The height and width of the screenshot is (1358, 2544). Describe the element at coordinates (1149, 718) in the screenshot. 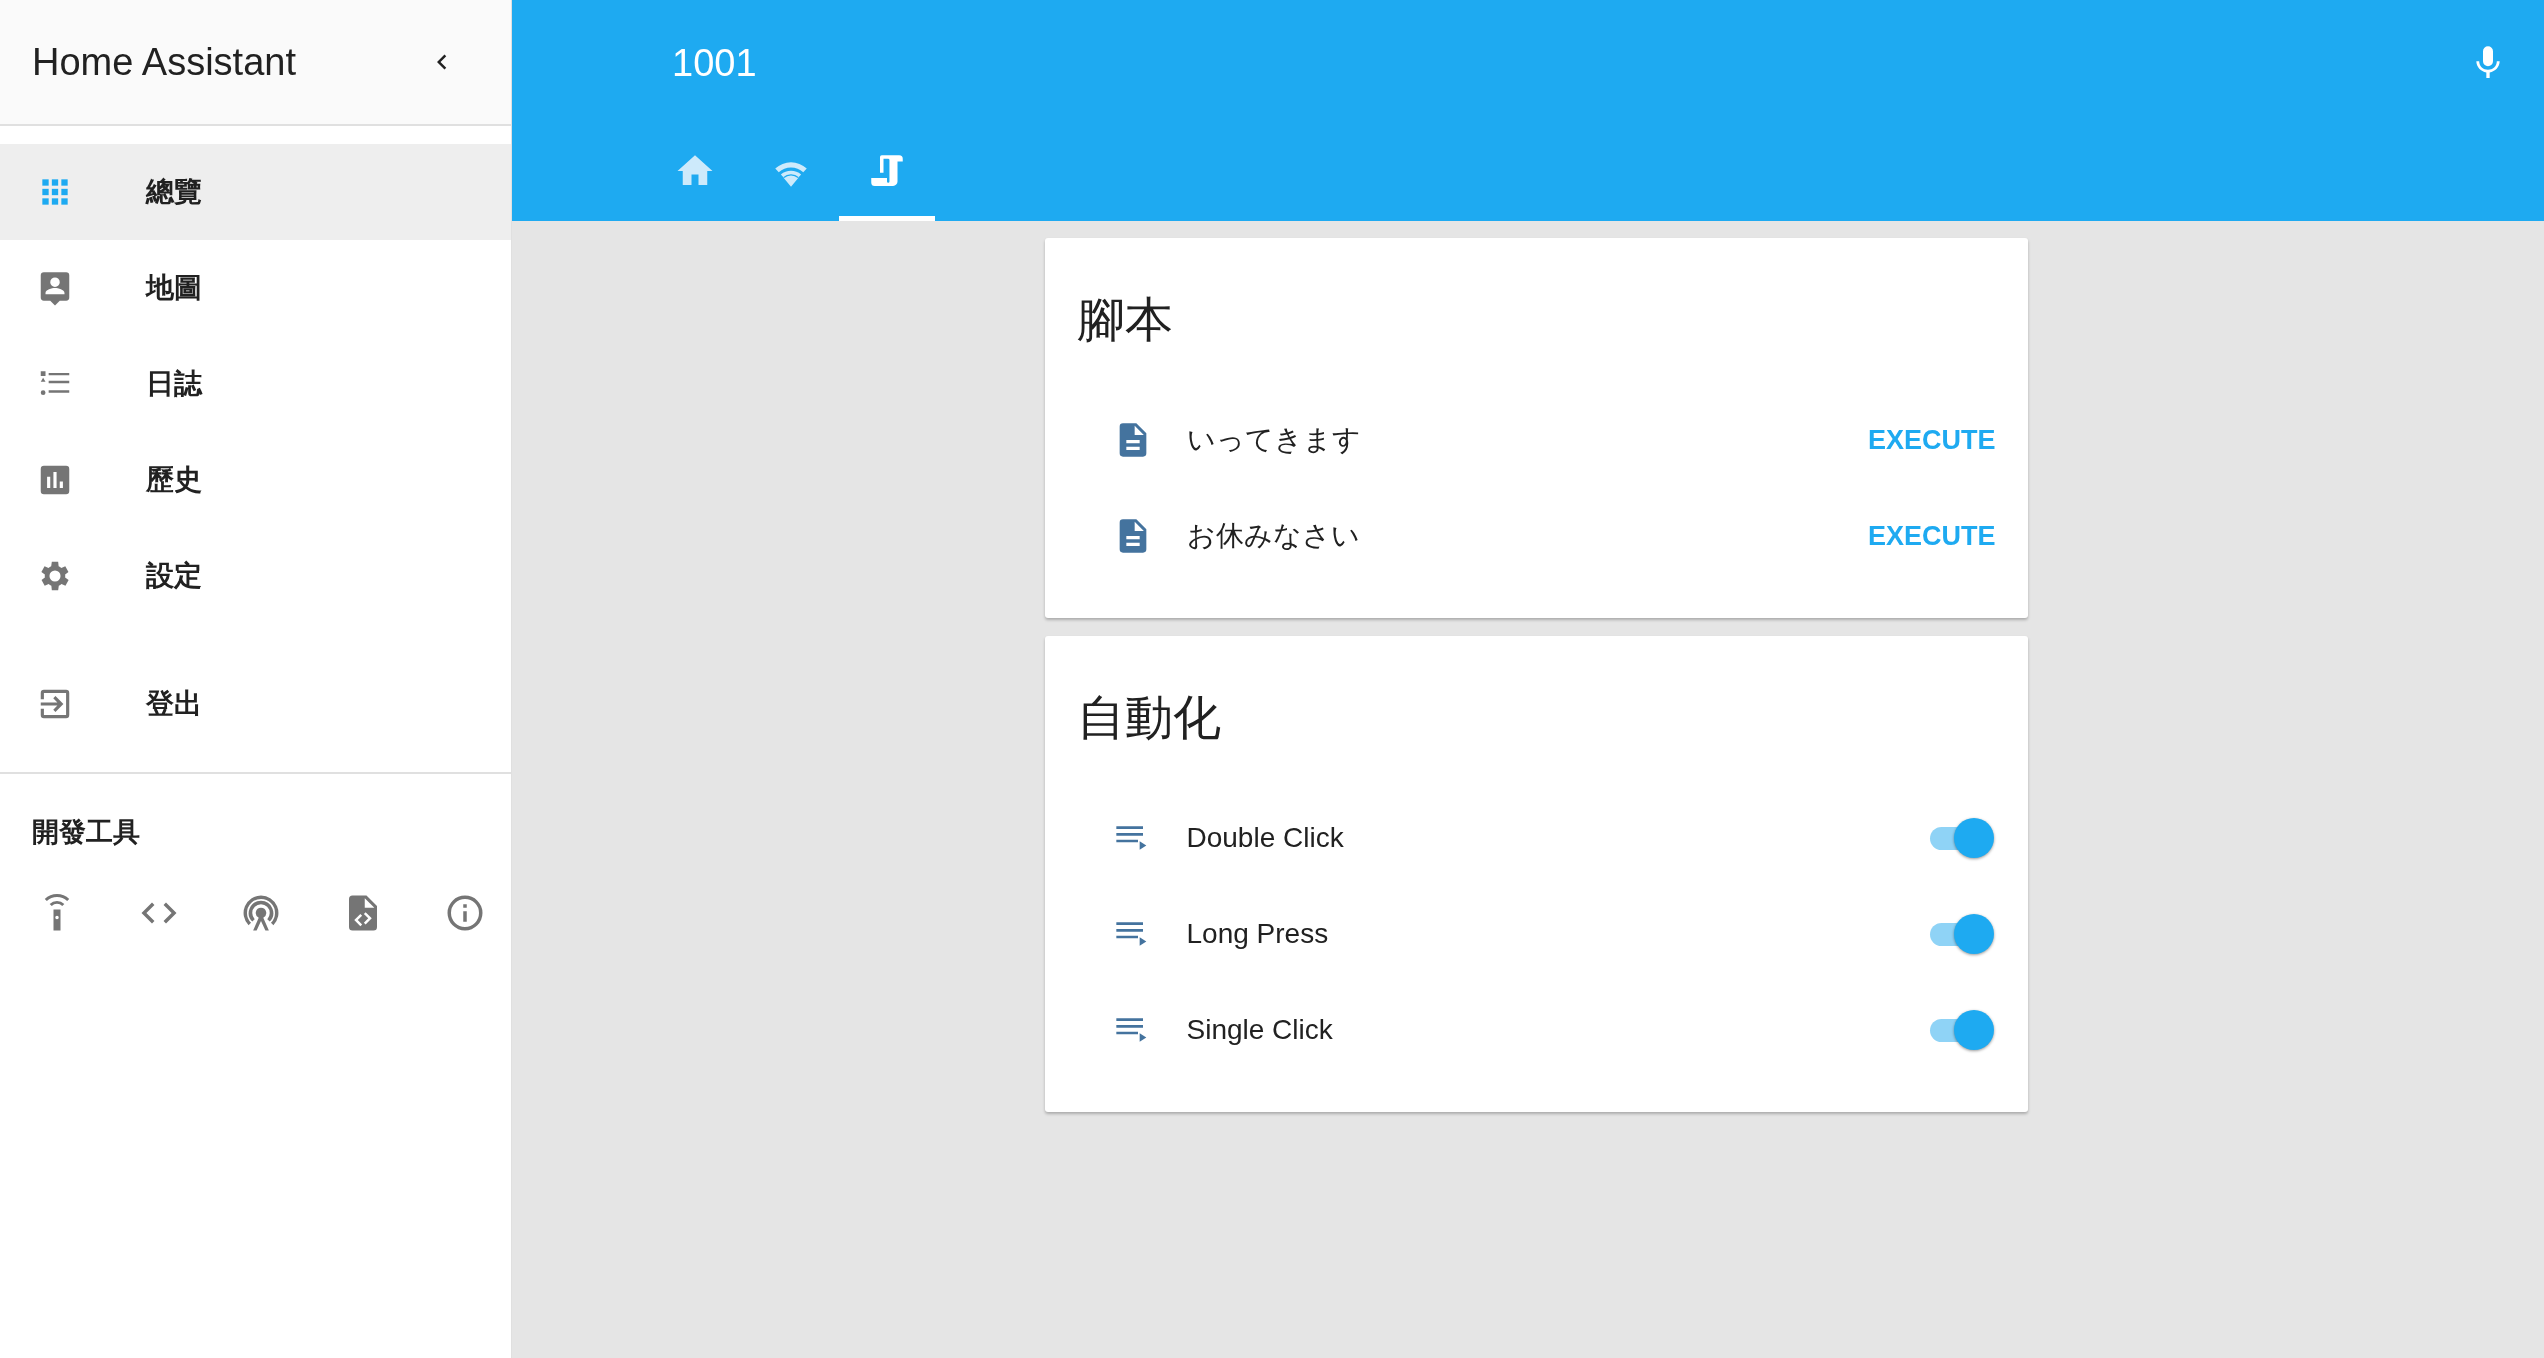

I see `card-title: 自動化` at that location.